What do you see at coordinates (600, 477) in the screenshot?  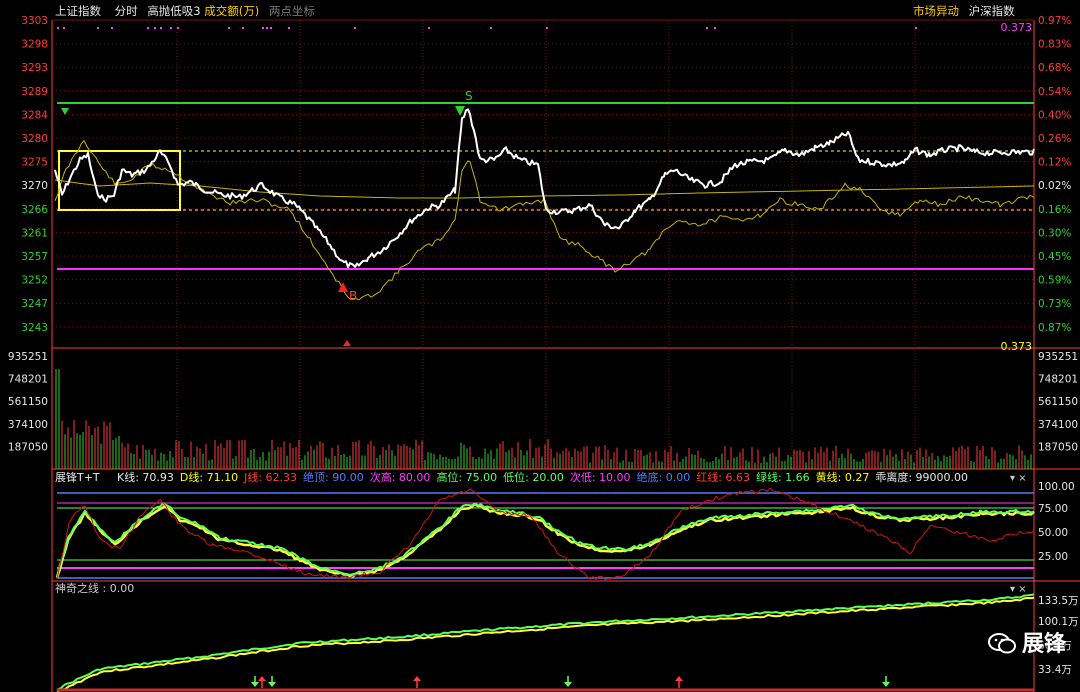 I see `kdj-param: 次低: 10.00` at bounding box center [600, 477].